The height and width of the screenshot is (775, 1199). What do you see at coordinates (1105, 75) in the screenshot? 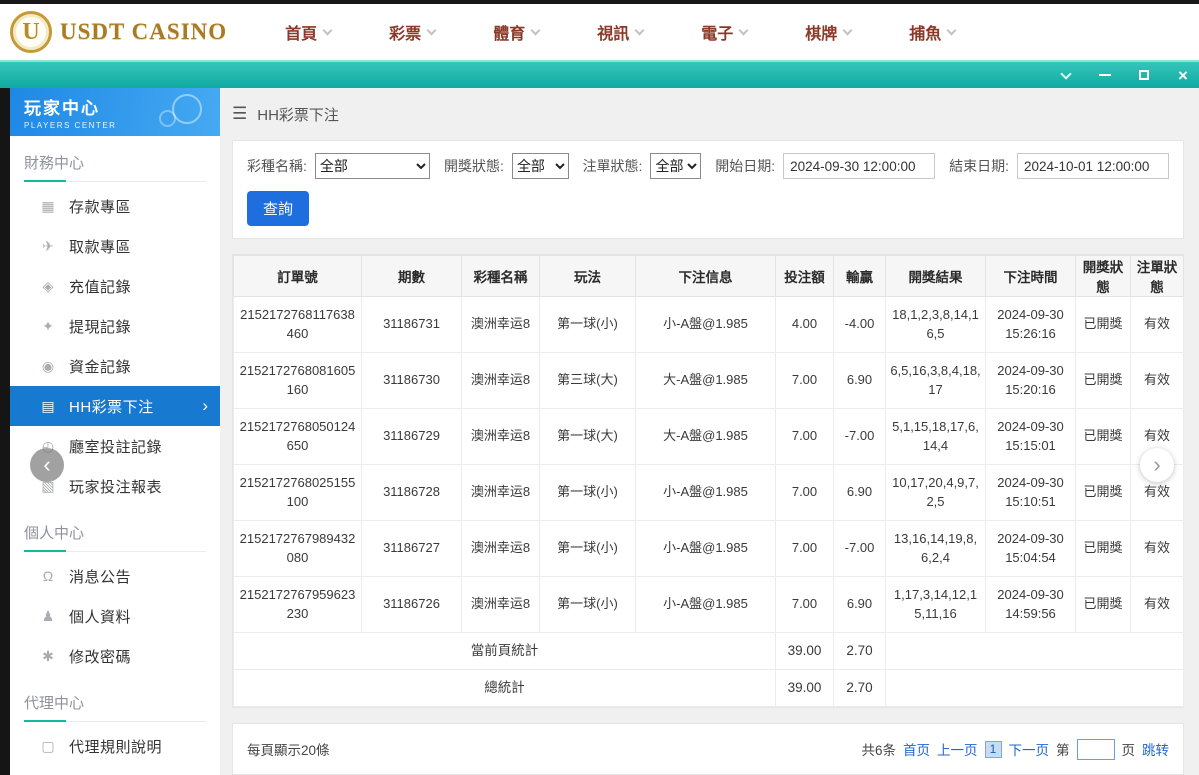
I see `minimize-icon` at bounding box center [1105, 75].